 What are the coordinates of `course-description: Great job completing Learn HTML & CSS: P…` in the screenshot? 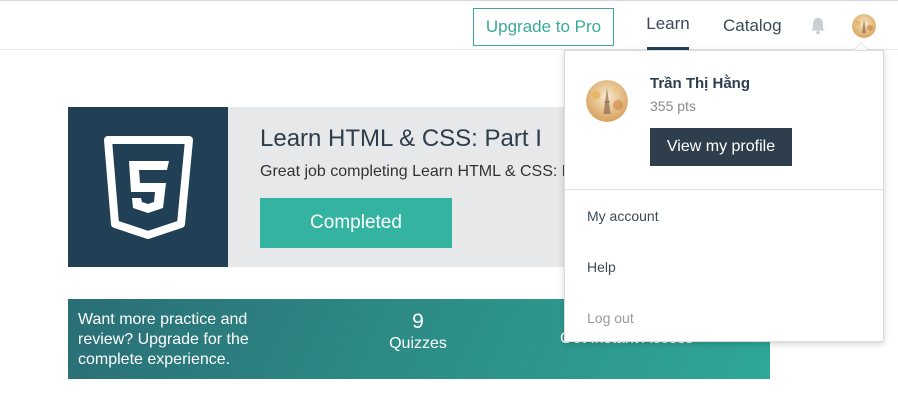 It's located at (421, 171).